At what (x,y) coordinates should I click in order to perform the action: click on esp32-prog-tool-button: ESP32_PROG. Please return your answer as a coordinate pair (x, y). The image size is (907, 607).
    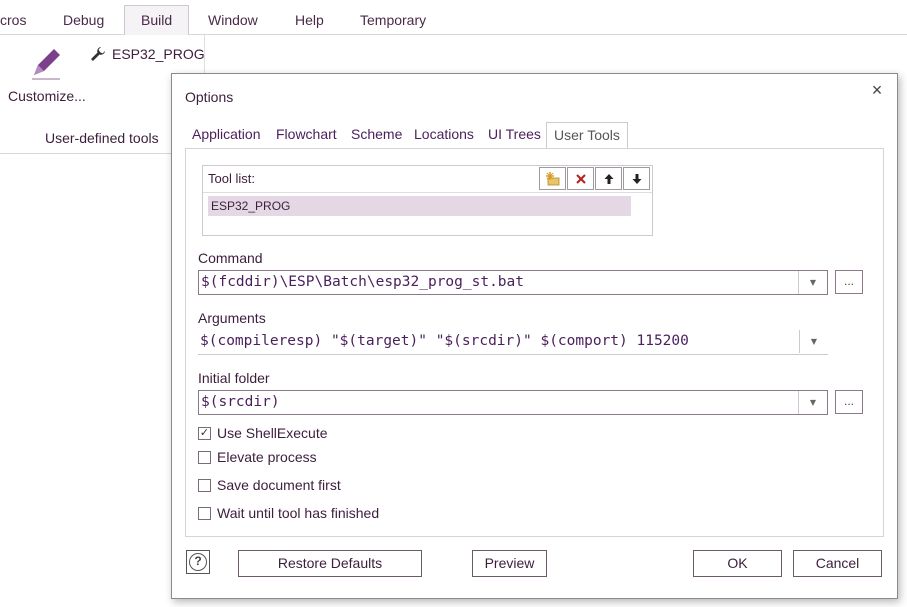
    Looking at the image, I should click on (158, 54).